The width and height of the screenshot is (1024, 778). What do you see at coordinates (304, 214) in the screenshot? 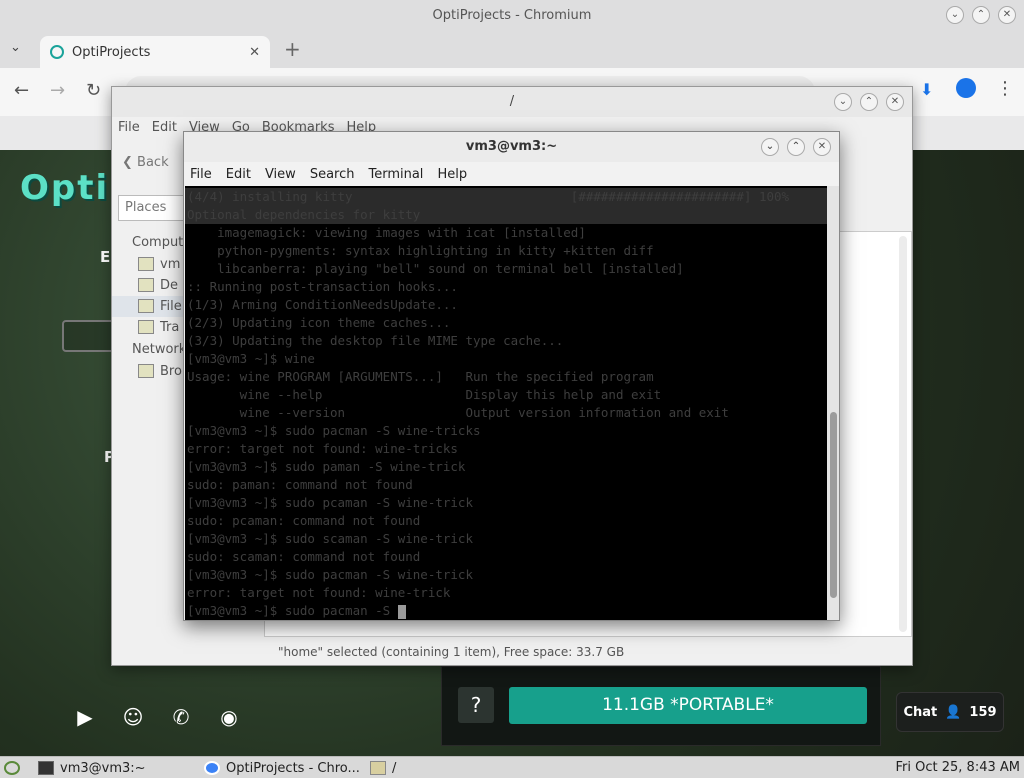
I see `terminal-line-text: Optional dependencies for kitty` at bounding box center [304, 214].